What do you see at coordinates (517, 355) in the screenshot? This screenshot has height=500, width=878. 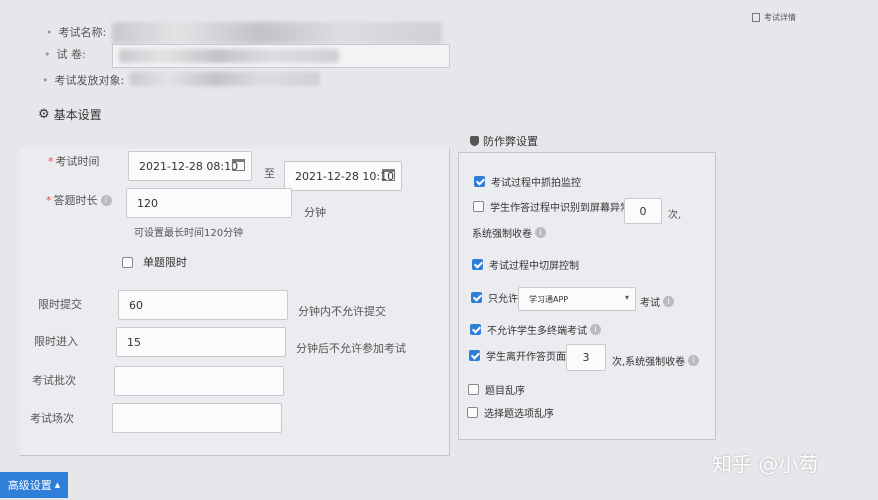 I see `leave-page-option: 学生离开作答页面` at bounding box center [517, 355].